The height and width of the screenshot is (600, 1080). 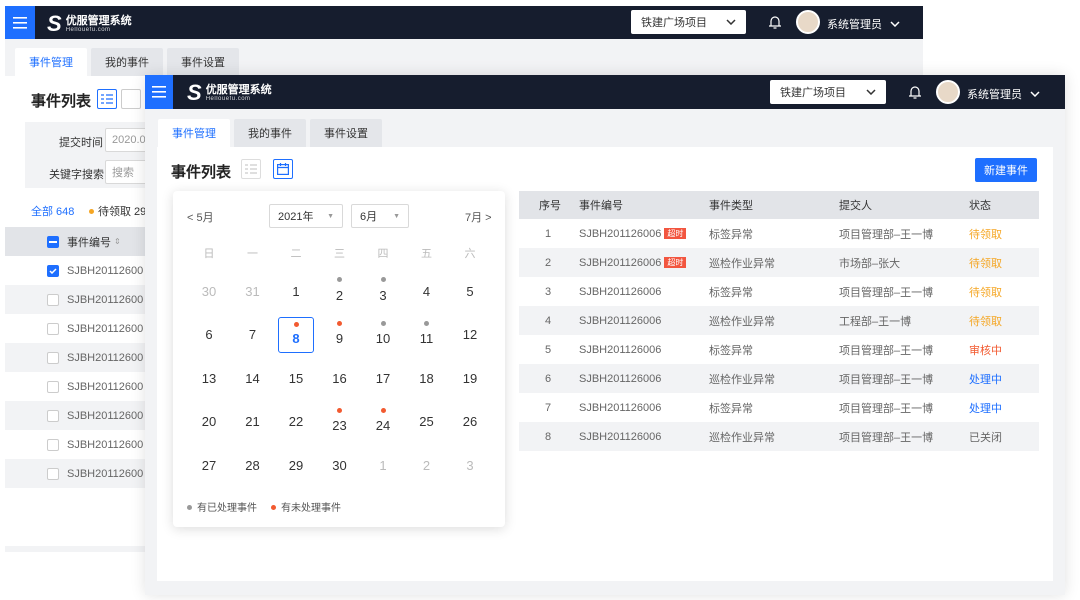 What do you see at coordinates (105, 473) in the screenshot?
I see `row-event-id: SJBH20112600` at bounding box center [105, 473].